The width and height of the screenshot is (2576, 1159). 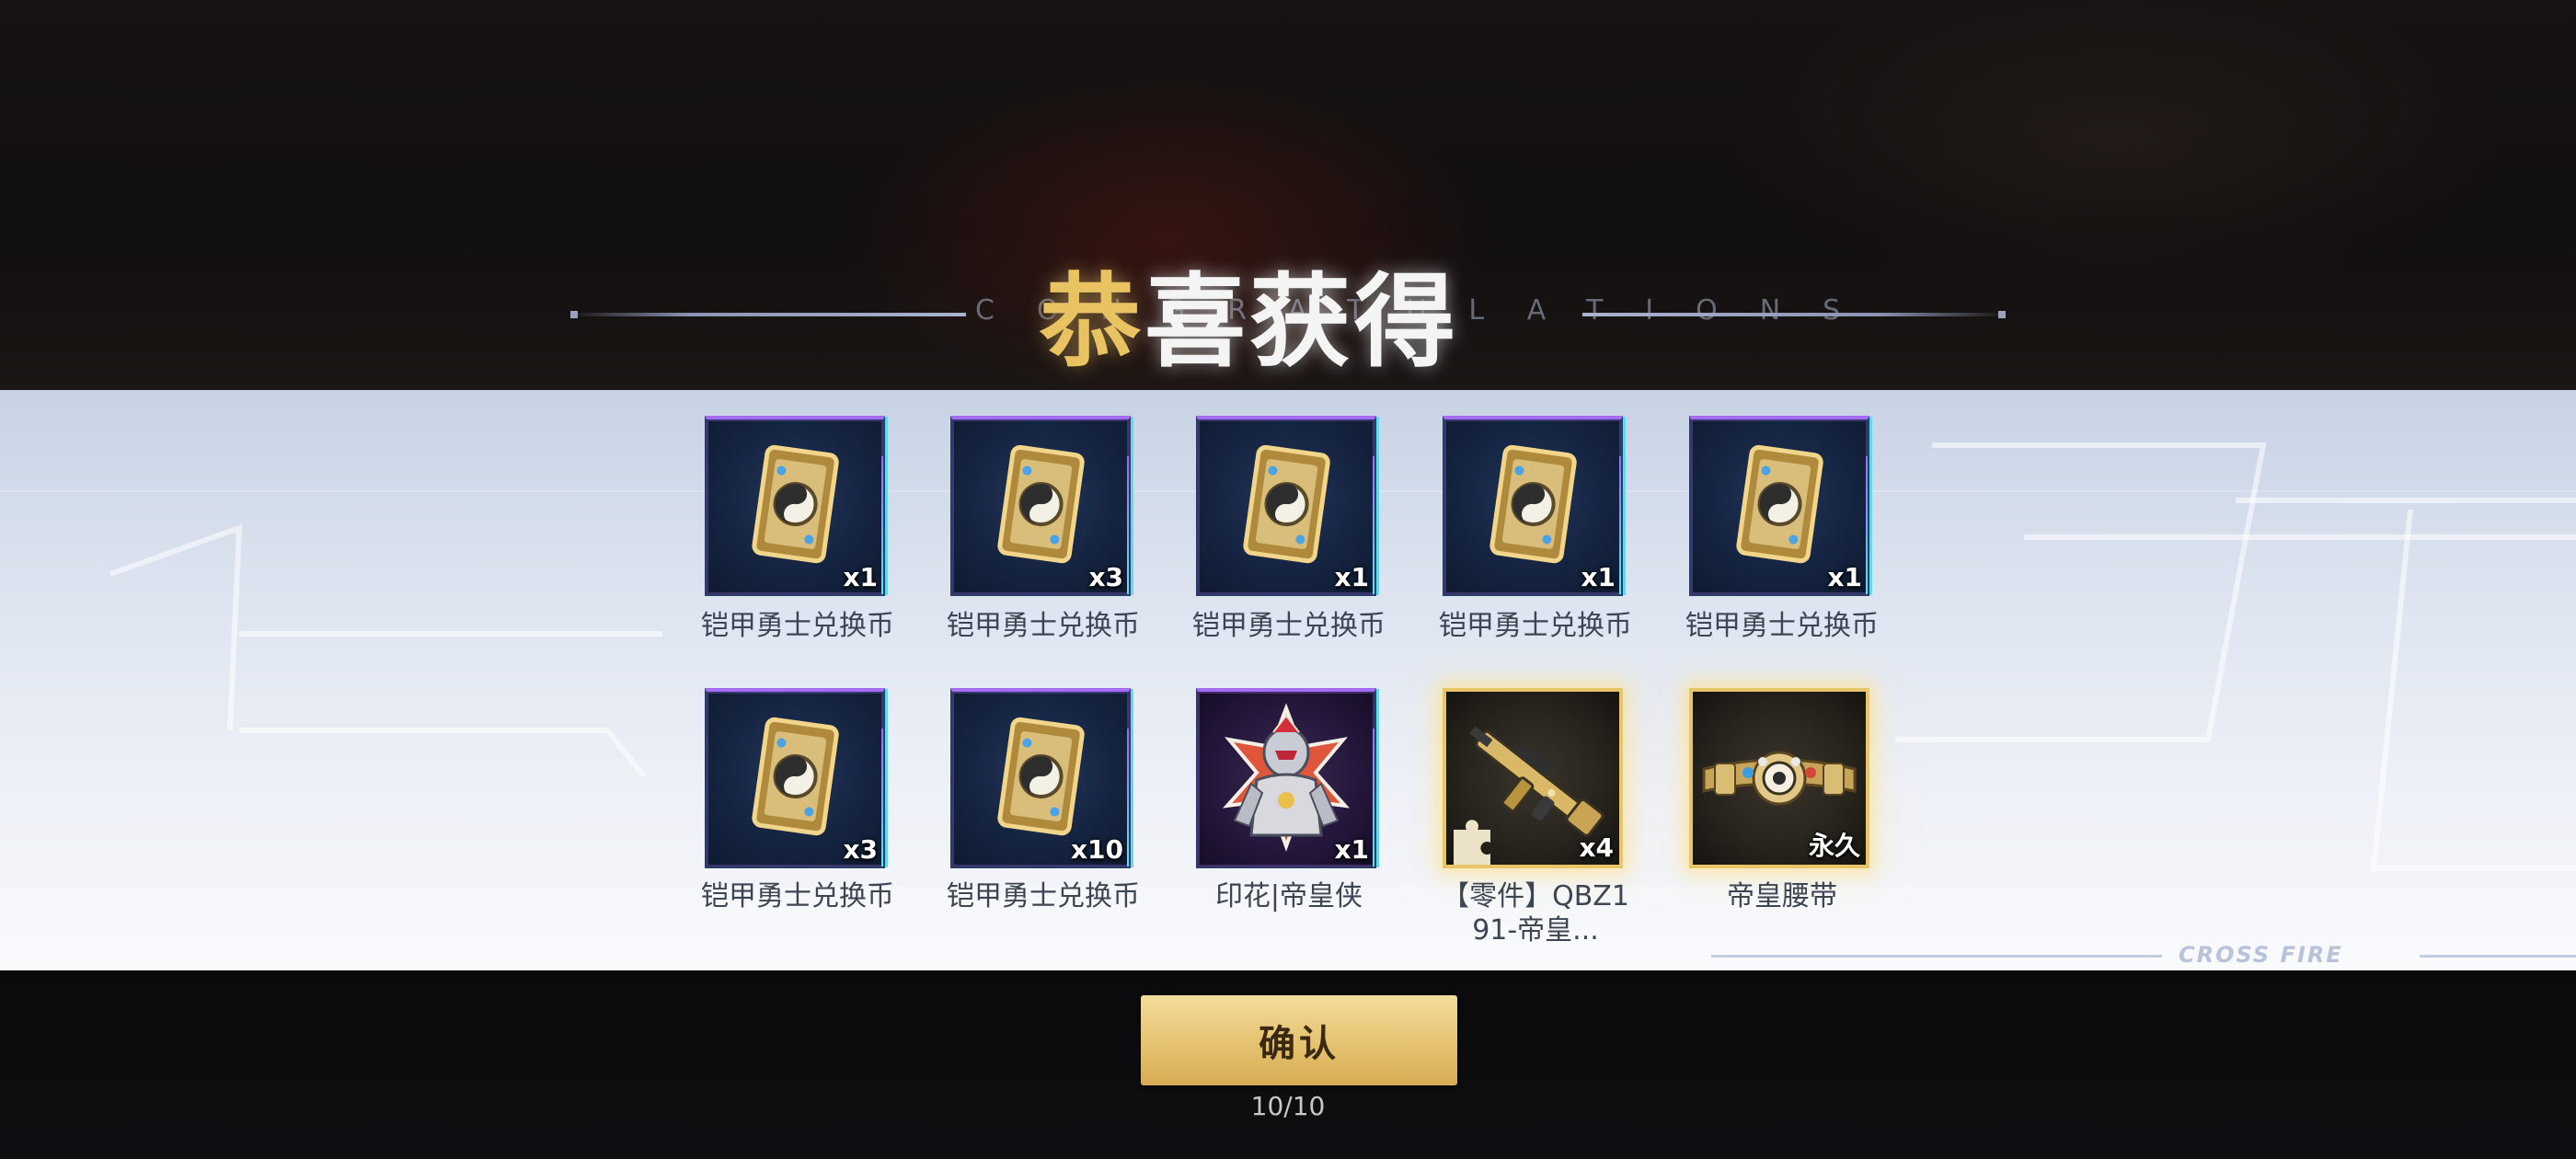 I want to click on confirm-button: 确认, so click(x=1299, y=1040).